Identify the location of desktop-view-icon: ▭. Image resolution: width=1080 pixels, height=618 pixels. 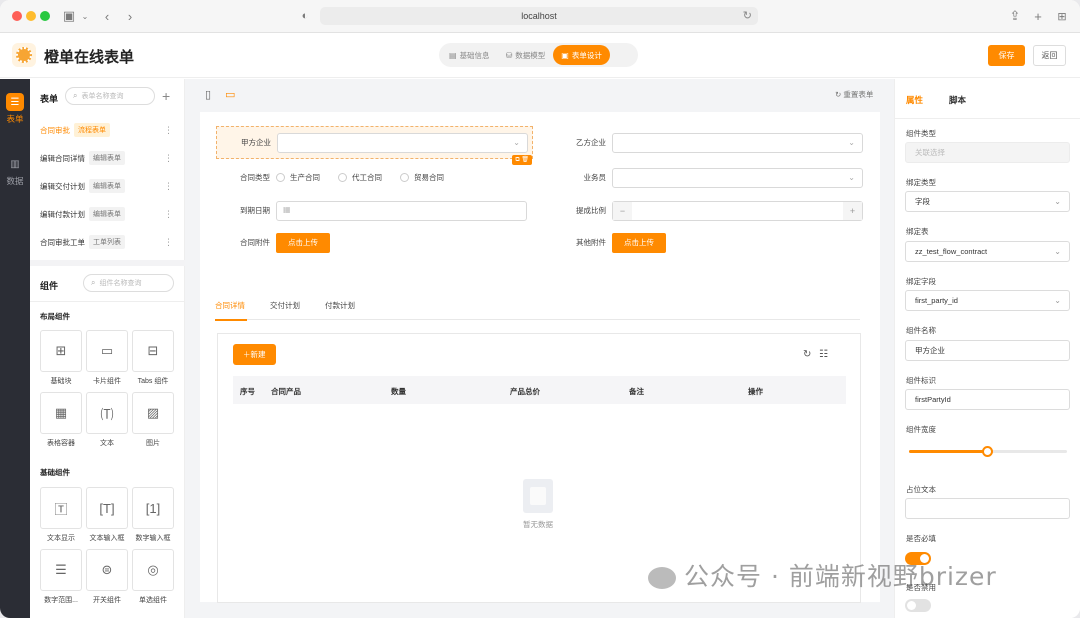
(230, 94).